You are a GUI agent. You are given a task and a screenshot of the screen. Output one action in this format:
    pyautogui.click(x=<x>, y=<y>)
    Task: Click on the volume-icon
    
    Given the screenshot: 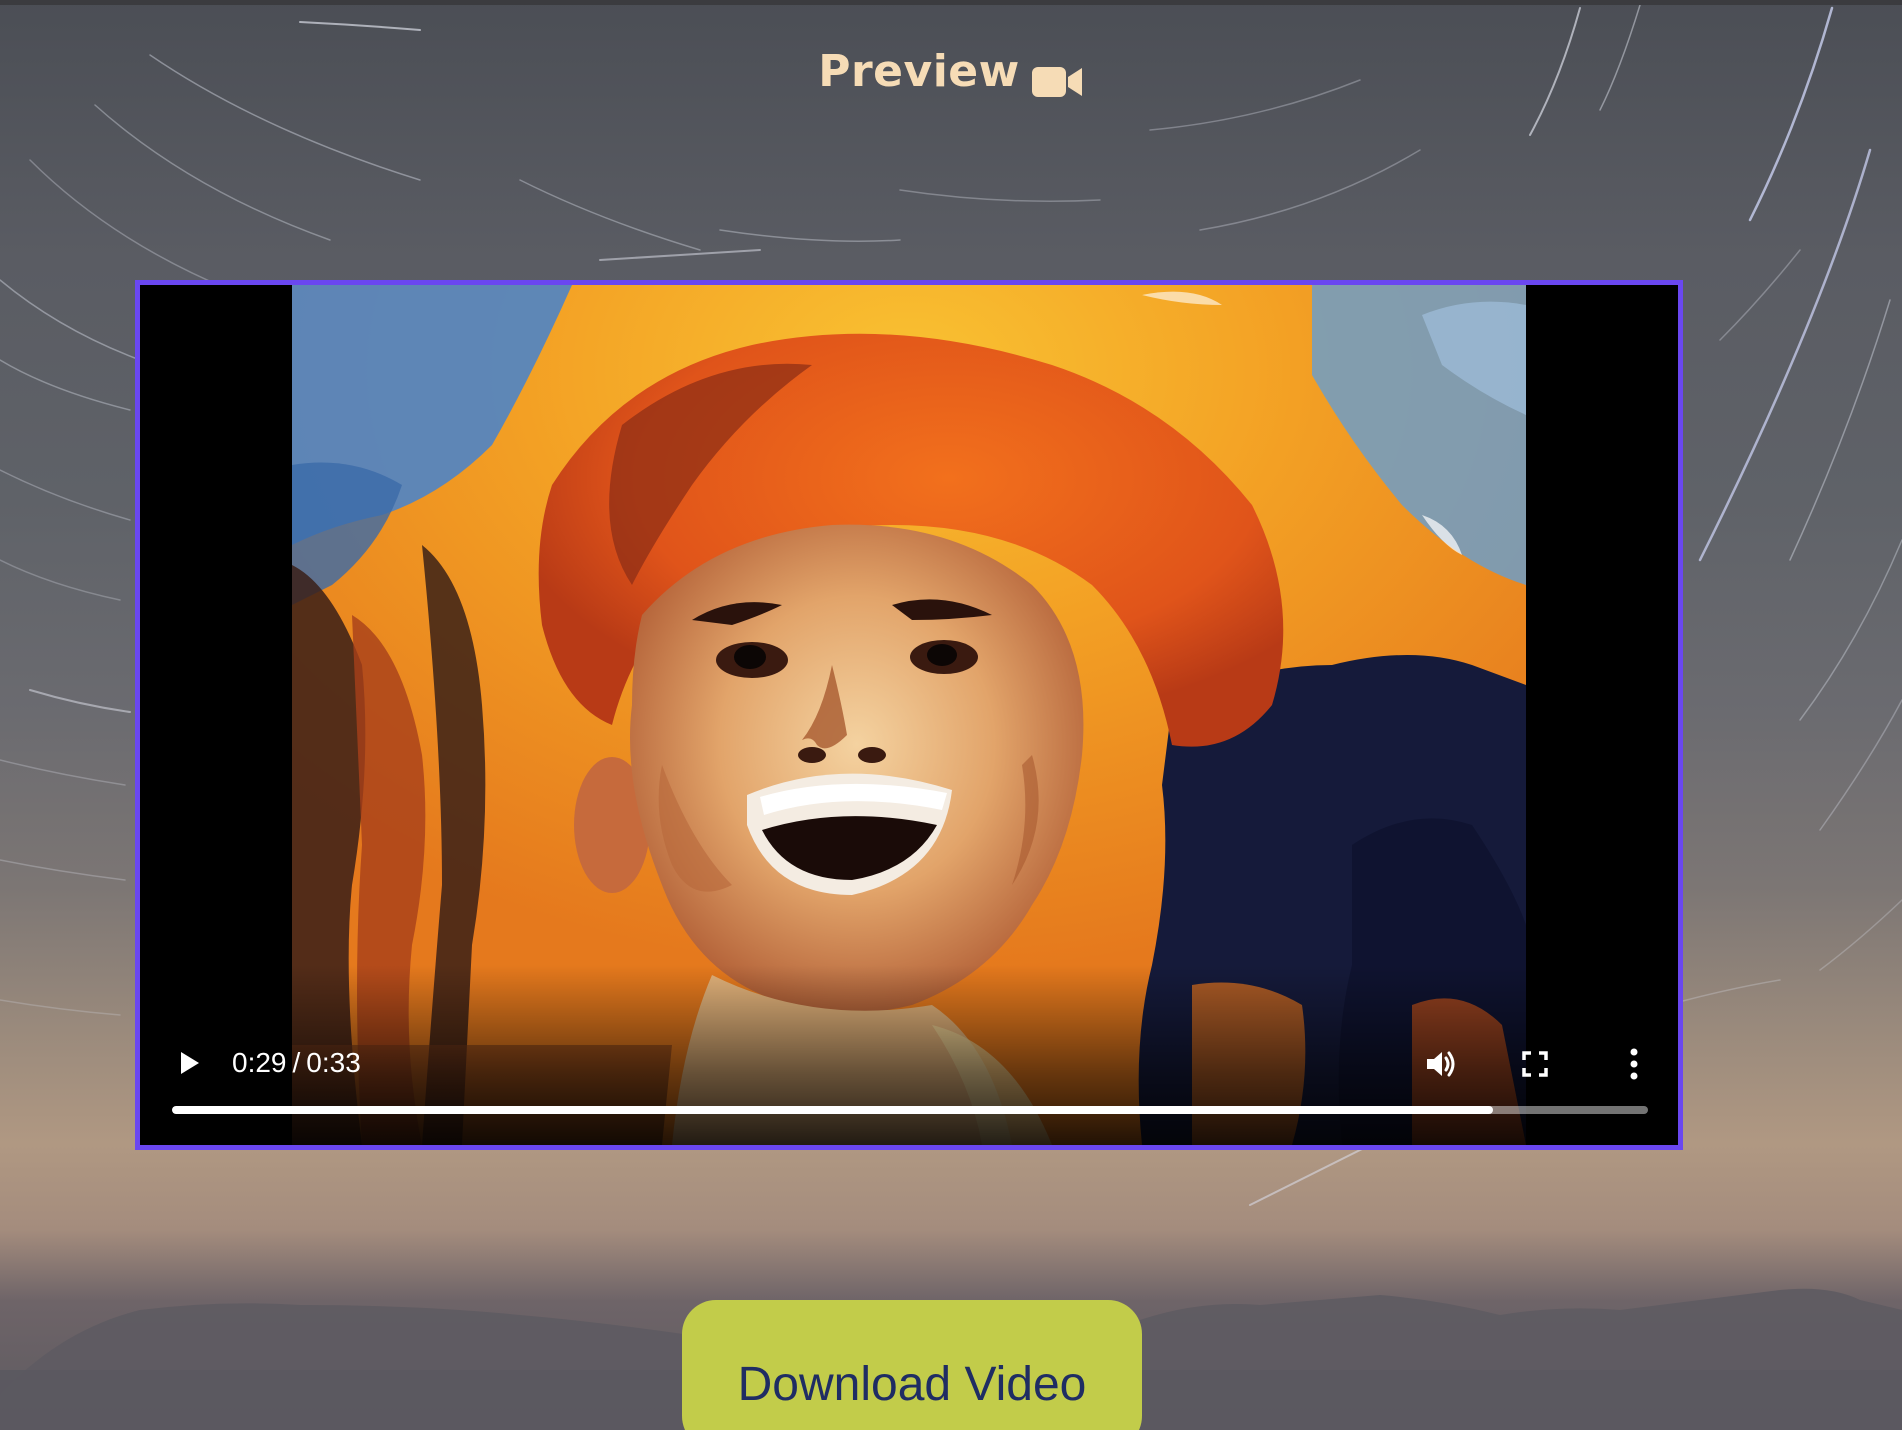 What is the action you would take?
    pyautogui.click(x=1441, y=1064)
    